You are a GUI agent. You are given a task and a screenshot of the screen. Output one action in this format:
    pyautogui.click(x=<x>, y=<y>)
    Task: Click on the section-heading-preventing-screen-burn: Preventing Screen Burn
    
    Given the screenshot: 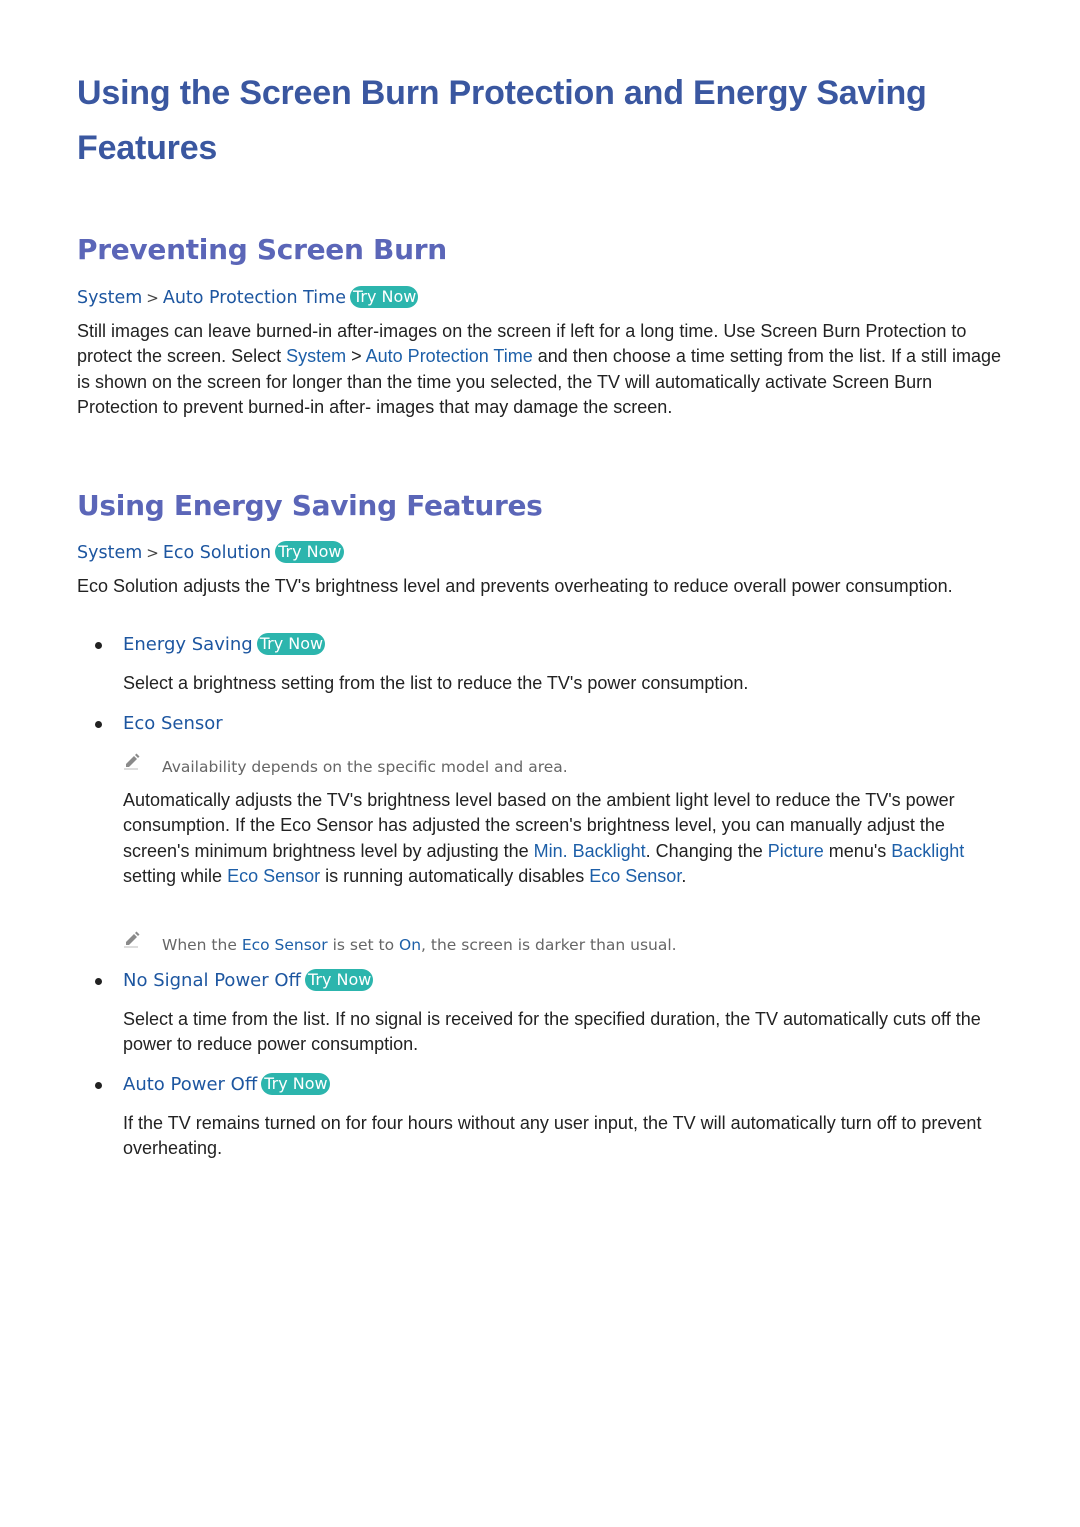 What is the action you would take?
    pyautogui.click(x=262, y=249)
    